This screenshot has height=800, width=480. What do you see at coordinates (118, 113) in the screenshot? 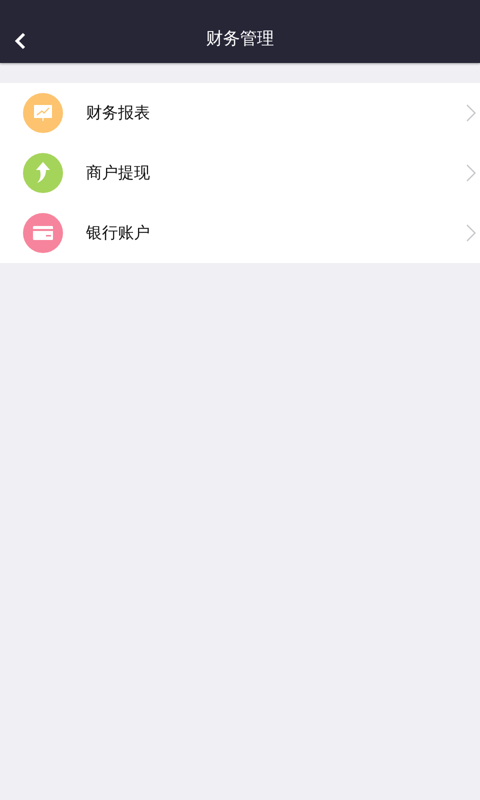
I see `menu-label: 财务报表` at bounding box center [118, 113].